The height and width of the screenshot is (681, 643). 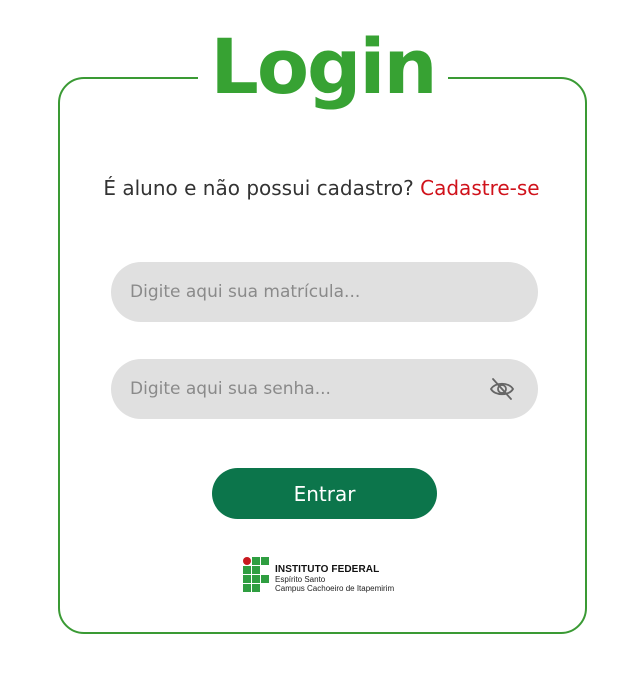 I want to click on eye-off-icon, so click(x=502, y=389).